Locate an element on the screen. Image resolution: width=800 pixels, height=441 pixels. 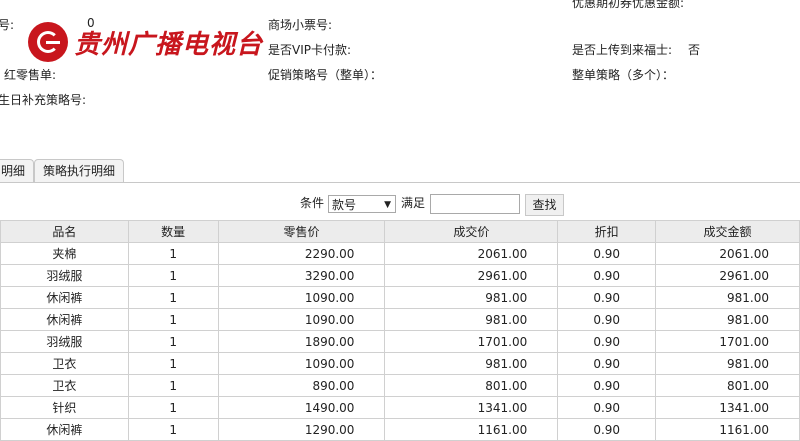
tv-station-logo: 贵州广播电视台 is located at coordinates (145, 42).